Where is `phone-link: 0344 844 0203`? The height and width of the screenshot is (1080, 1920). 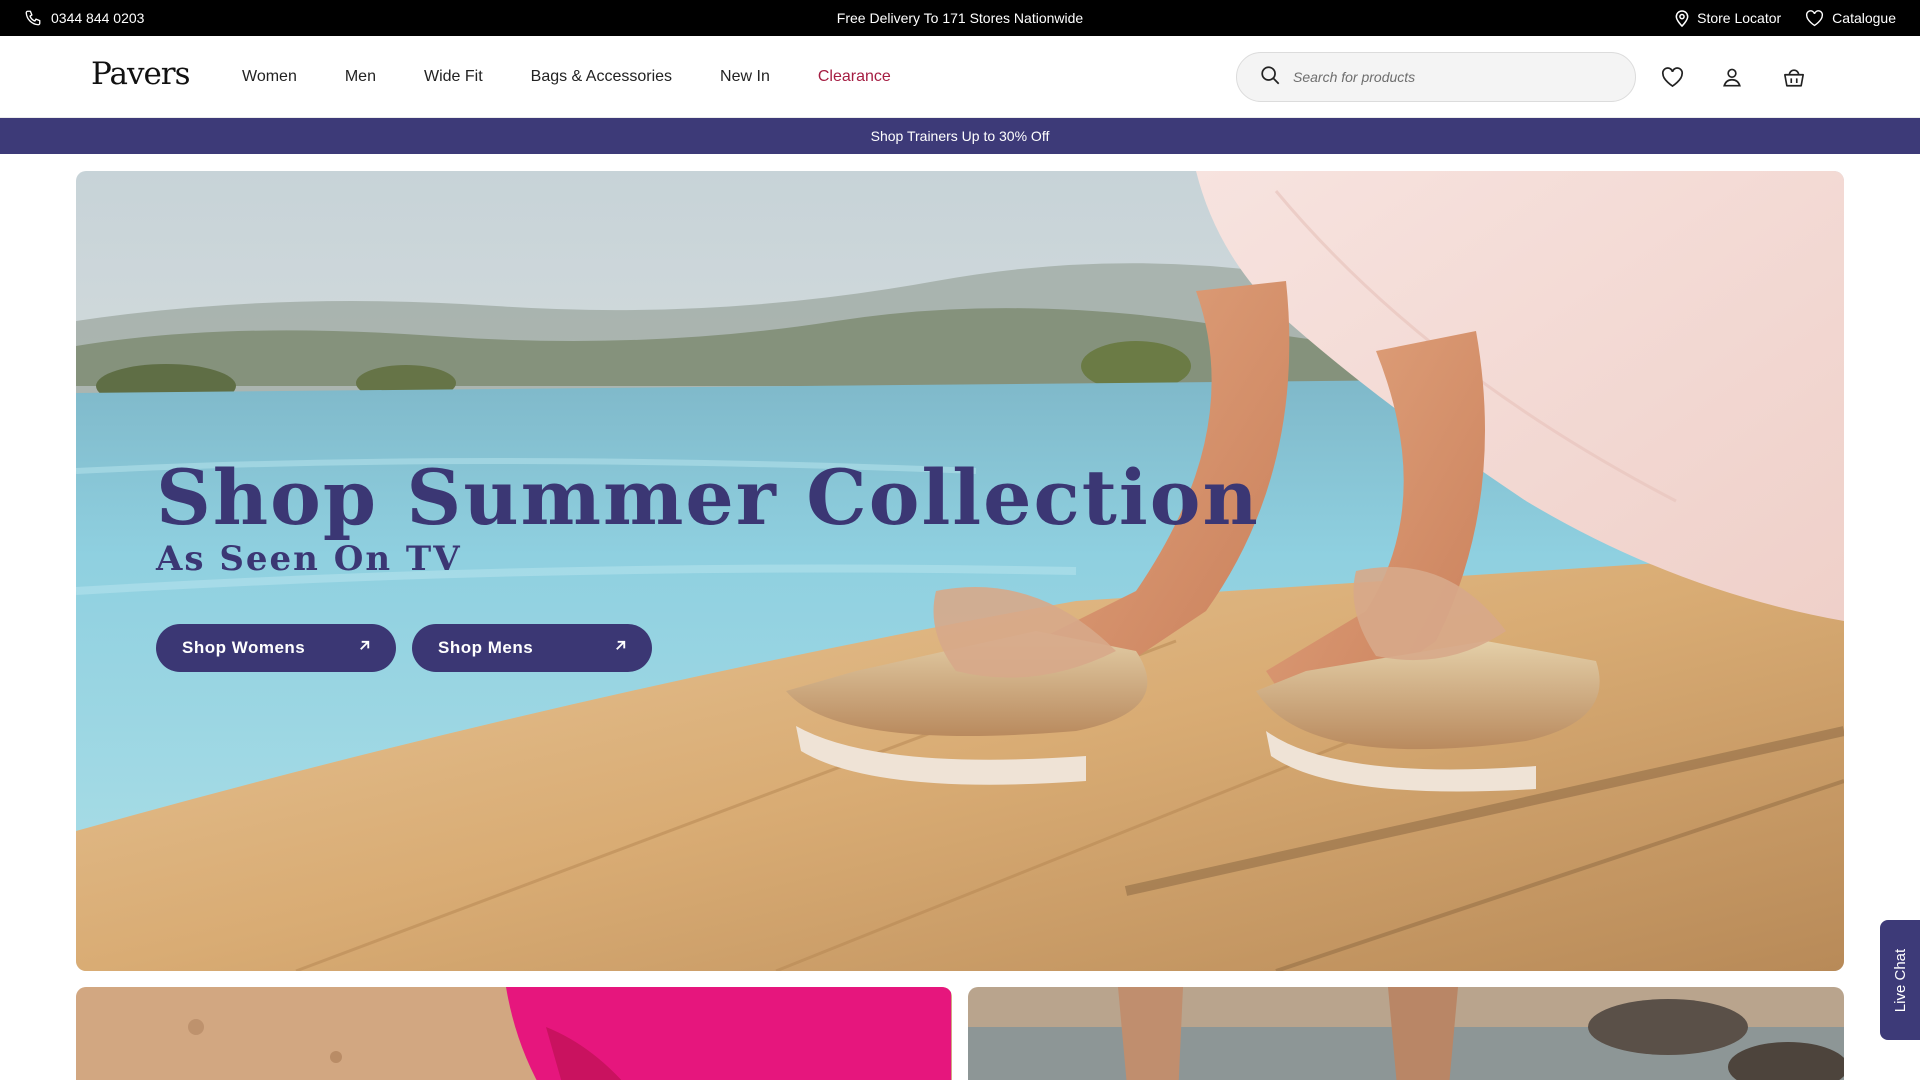
phone-link: 0344 844 0203 is located at coordinates (84, 18).